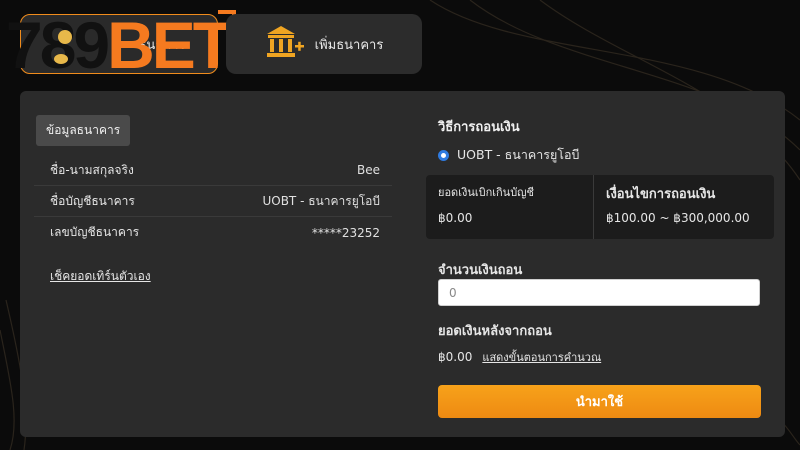 Image resolution: width=800 pixels, height=450 pixels. I want to click on tab-add-bank: เพิ่มธนาคาร, so click(324, 44).